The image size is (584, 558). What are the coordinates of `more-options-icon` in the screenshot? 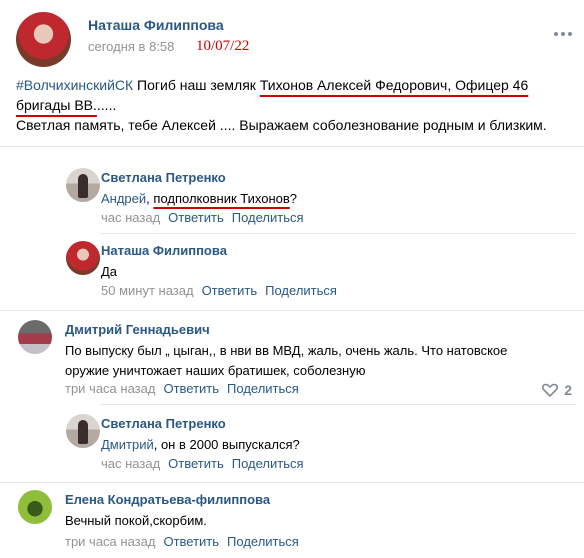 It's located at (565, 34).